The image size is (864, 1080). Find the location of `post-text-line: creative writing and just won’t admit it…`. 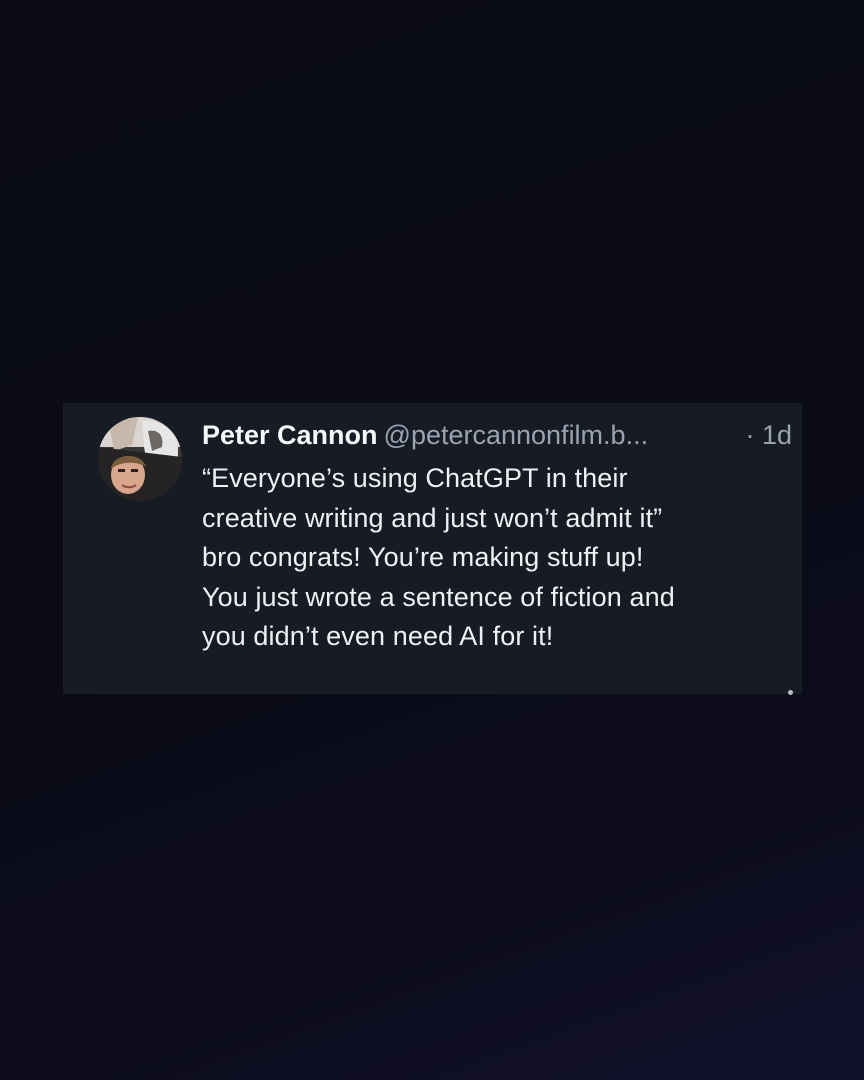

post-text-line: creative writing and just won’t admit it… is located at coordinates (432, 517).